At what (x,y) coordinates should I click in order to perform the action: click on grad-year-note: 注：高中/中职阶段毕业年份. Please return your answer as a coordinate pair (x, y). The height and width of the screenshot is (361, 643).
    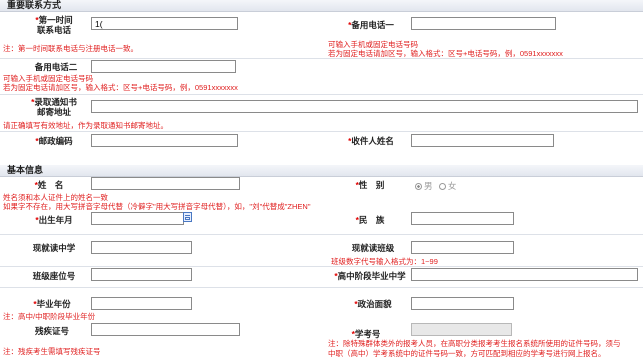
    Looking at the image, I should click on (49, 316).